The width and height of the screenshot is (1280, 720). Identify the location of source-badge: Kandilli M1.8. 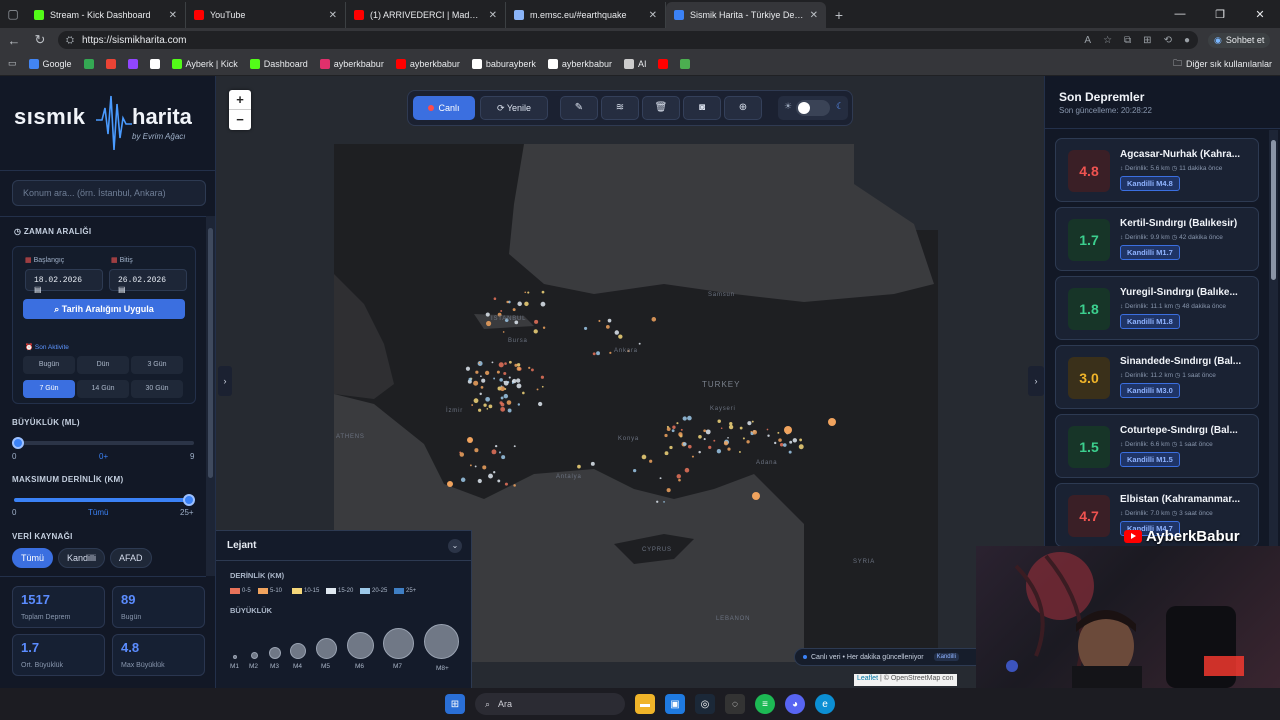
(1150, 321).